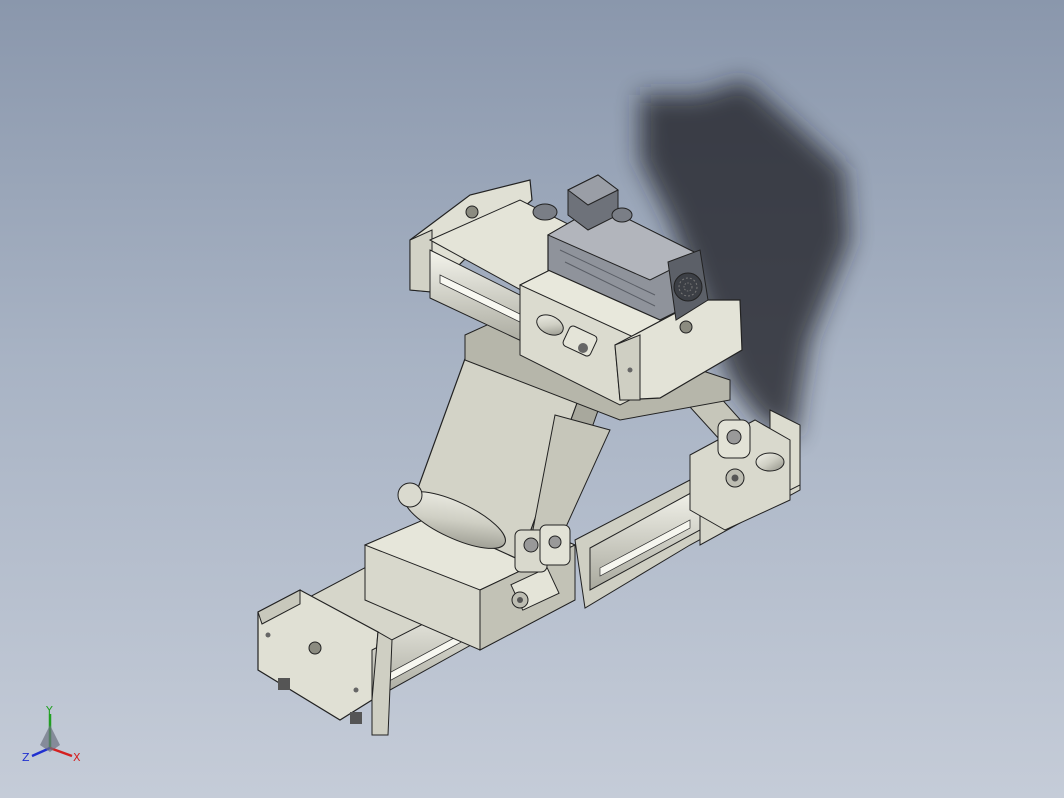 The width and height of the screenshot is (1064, 798). Describe the element at coordinates (51, 734) in the screenshot. I see `coordinate-triad: Y X Z` at that location.